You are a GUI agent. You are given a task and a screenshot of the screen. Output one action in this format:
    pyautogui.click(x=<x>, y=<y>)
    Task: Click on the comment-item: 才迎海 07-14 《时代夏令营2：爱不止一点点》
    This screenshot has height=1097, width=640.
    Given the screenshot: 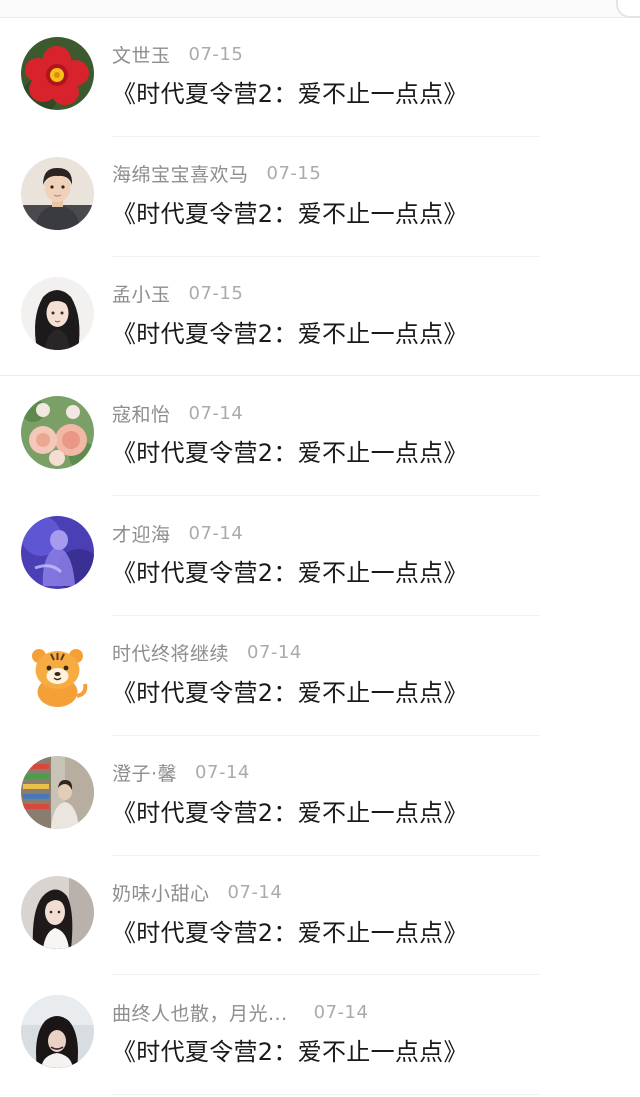 What is the action you would take?
    pyautogui.click(x=320, y=556)
    